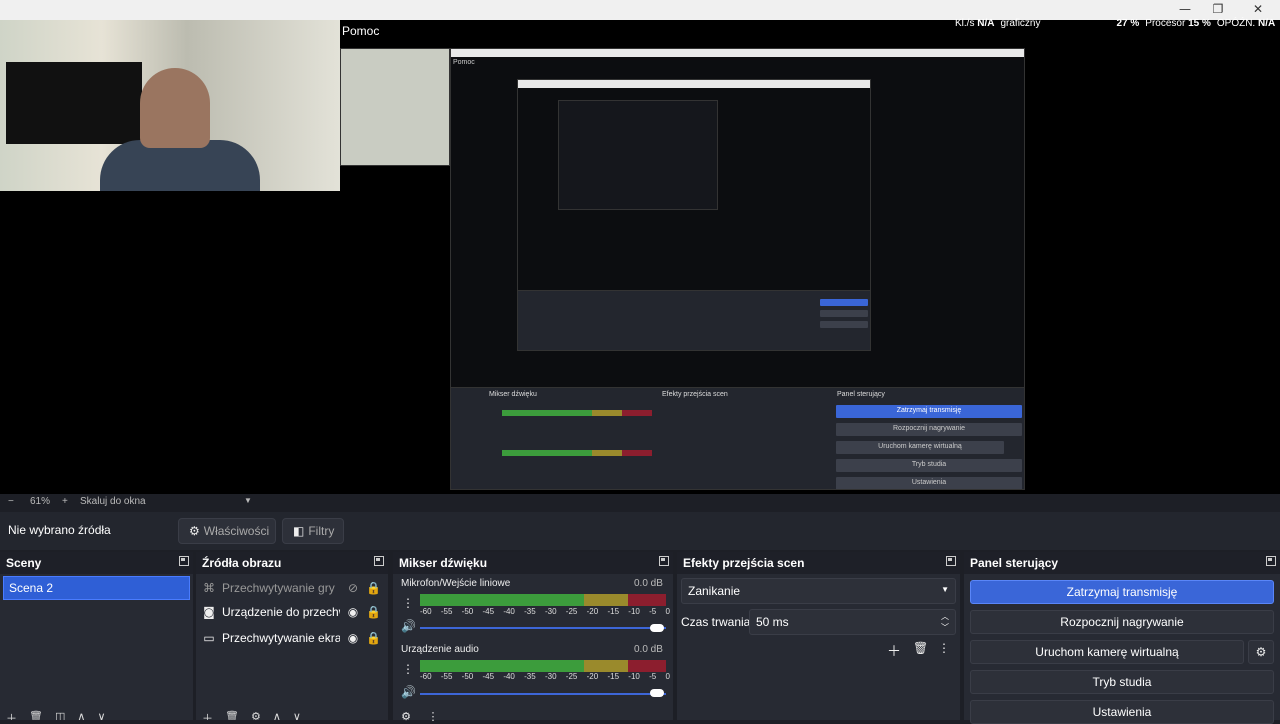 This screenshot has height=724, width=1280. I want to click on studio-mode-button: Tryb studia, so click(1122, 682).